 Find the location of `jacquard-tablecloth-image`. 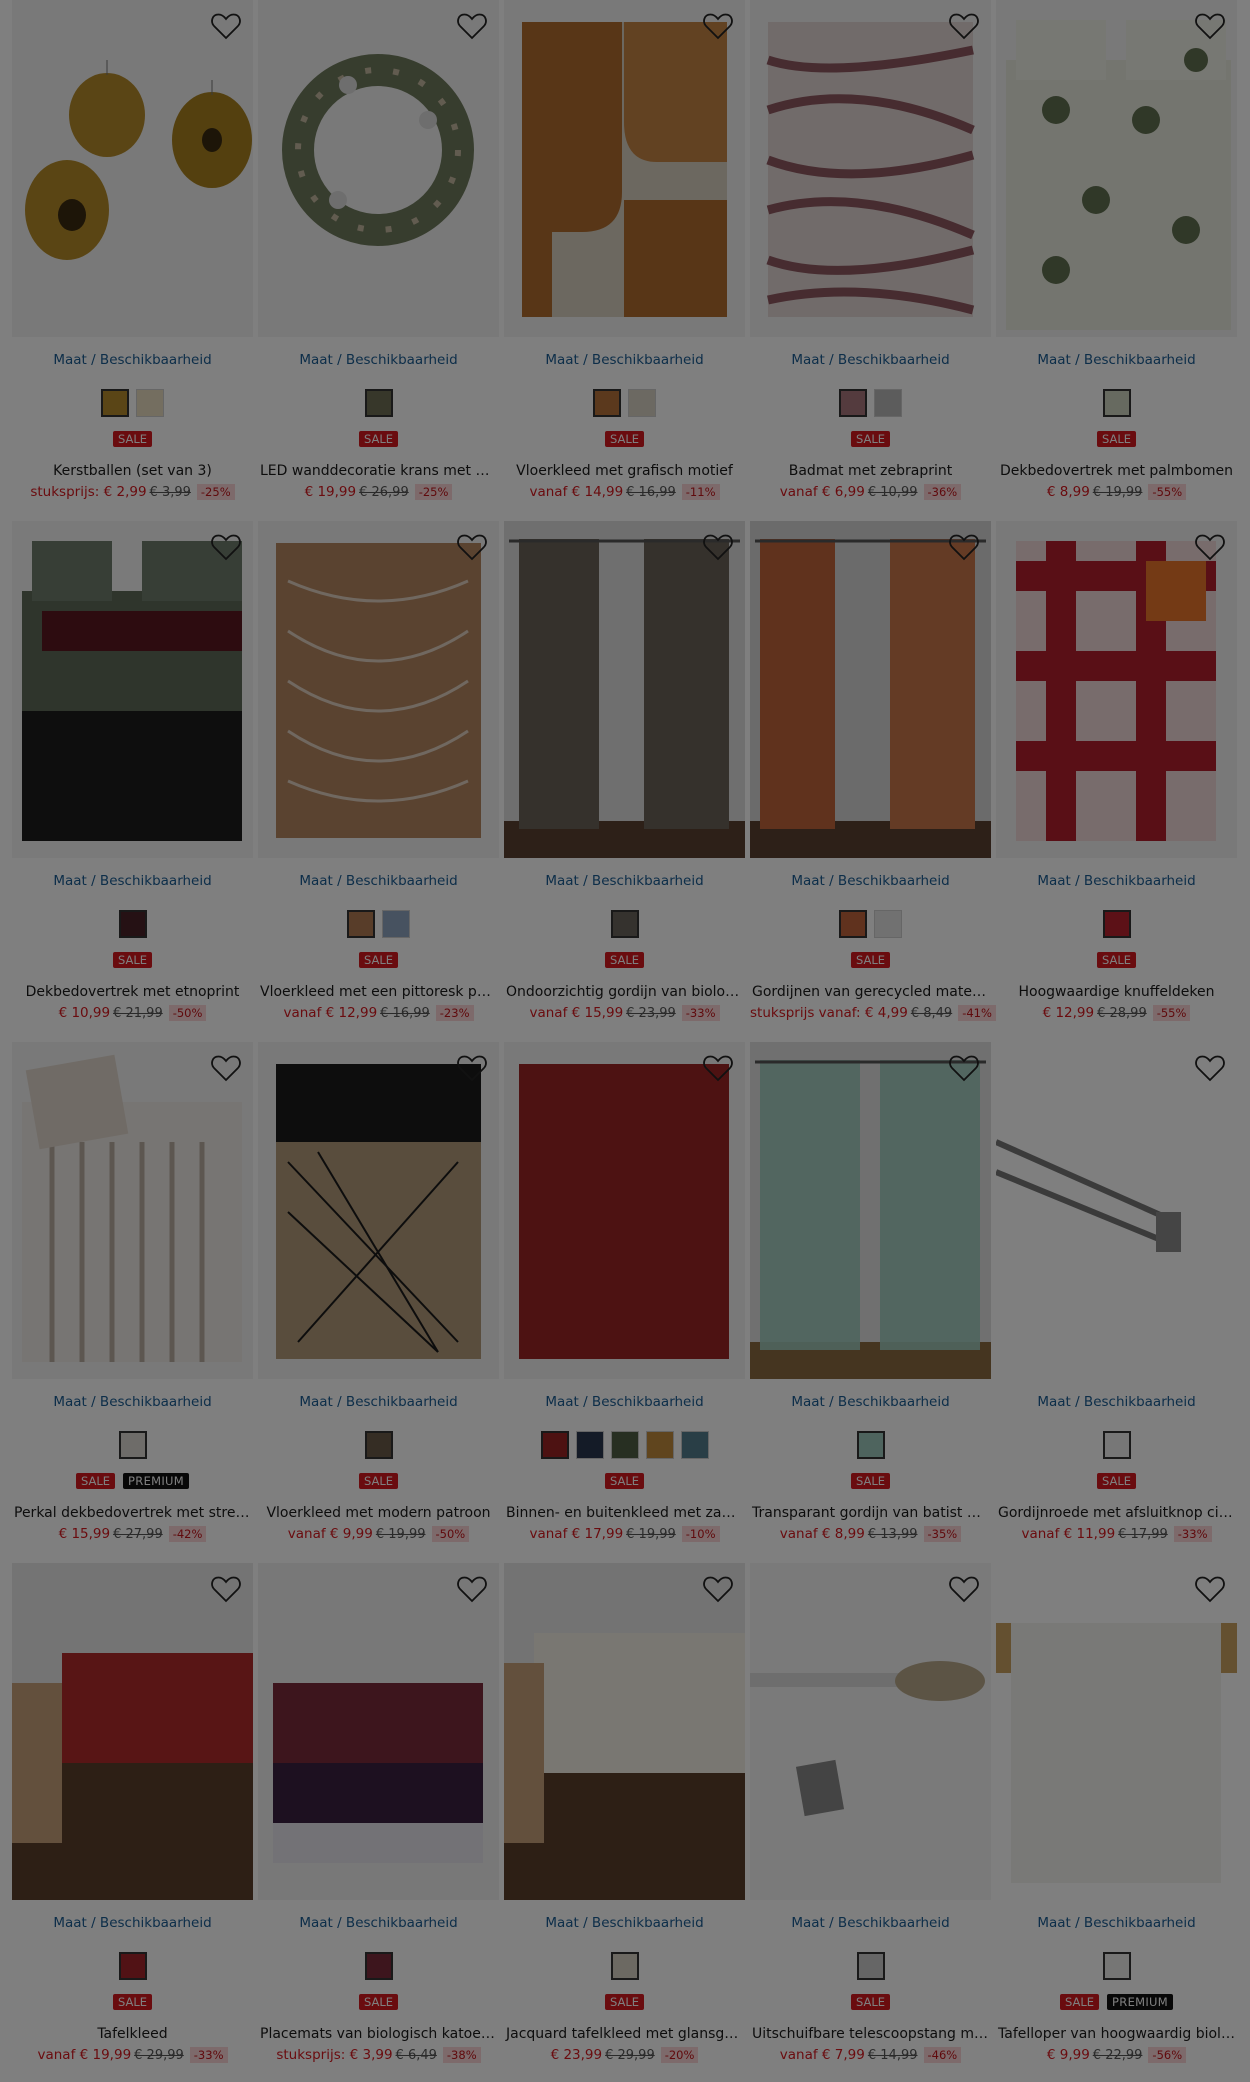

jacquard-tablecloth-image is located at coordinates (624, 1731).